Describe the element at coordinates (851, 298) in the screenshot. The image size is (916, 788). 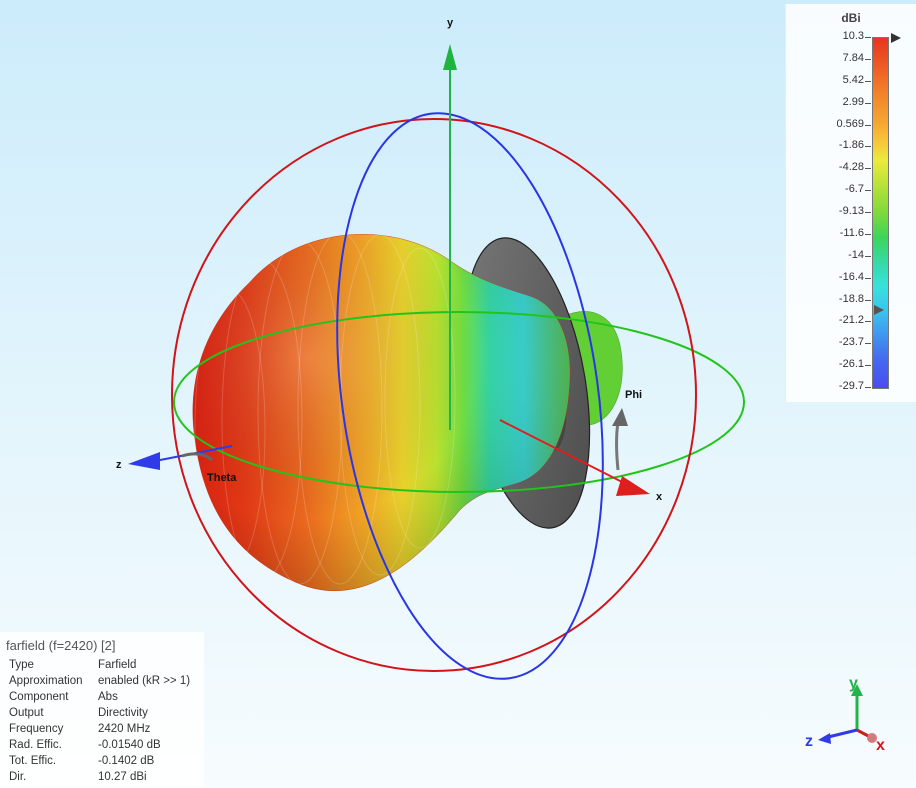
I see `legend-tick-label: -18.8` at that location.